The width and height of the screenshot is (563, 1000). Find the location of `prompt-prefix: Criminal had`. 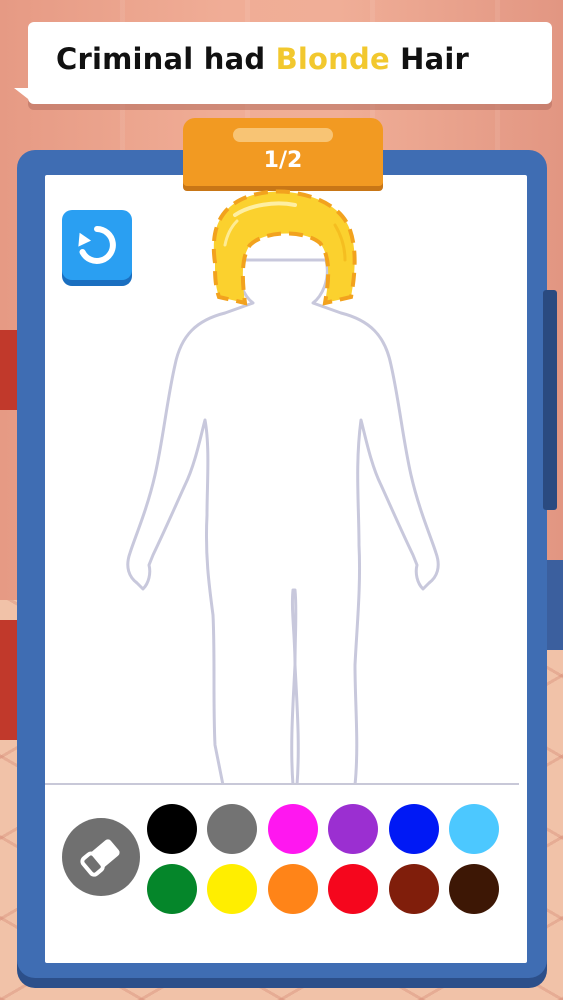

prompt-prefix: Criminal had is located at coordinates (166, 59).